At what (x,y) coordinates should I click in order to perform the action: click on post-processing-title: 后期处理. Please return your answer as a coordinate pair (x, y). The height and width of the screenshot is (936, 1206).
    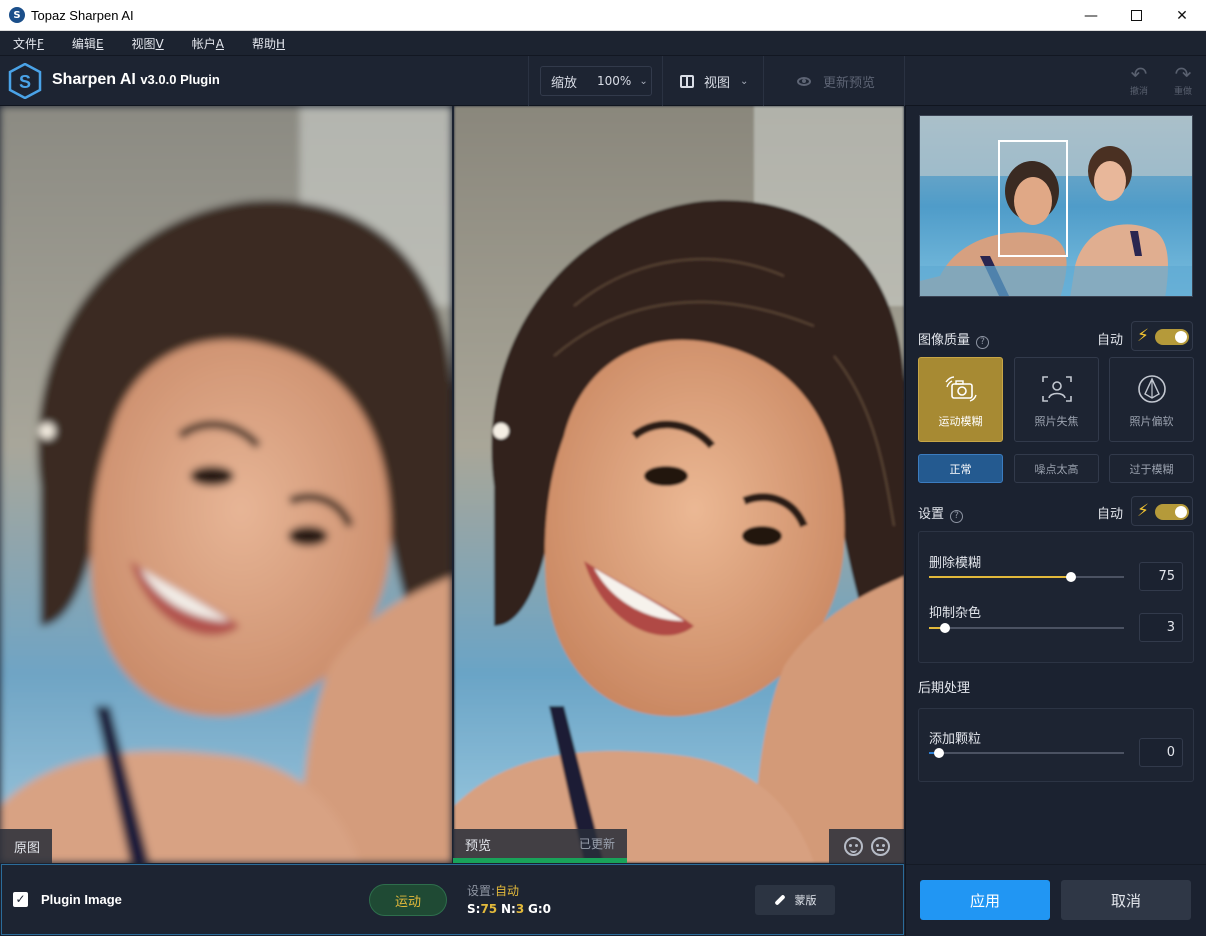
    Looking at the image, I should click on (944, 688).